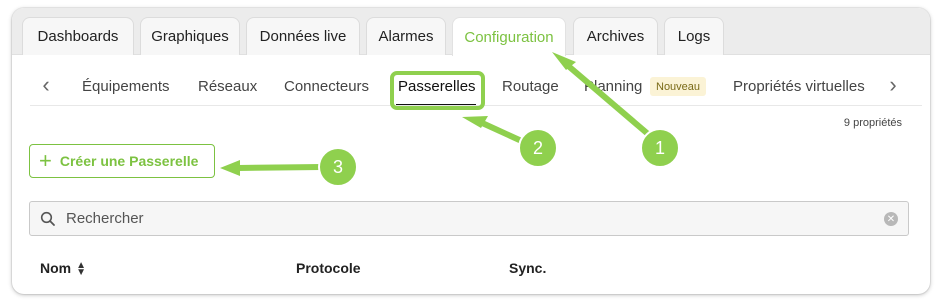 The height and width of the screenshot is (307, 945). Describe the element at coordinates (45, 160) in the screenshot. I see `plus-icon: +` at that location.